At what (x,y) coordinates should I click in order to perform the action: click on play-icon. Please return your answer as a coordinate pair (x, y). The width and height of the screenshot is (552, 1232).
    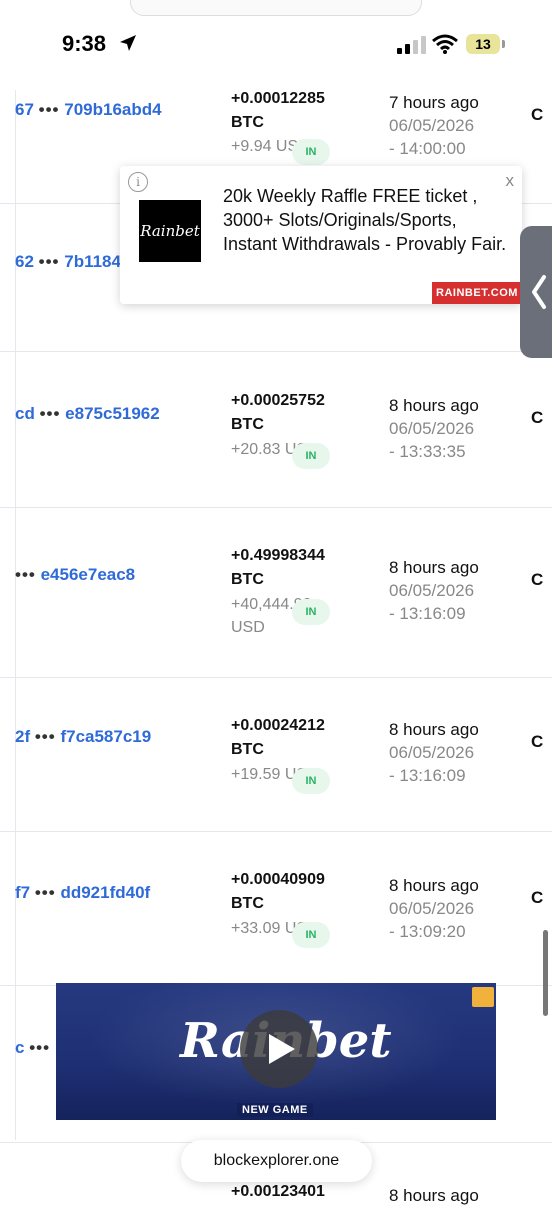
    Looking at the image, I should click on (282, 1049).